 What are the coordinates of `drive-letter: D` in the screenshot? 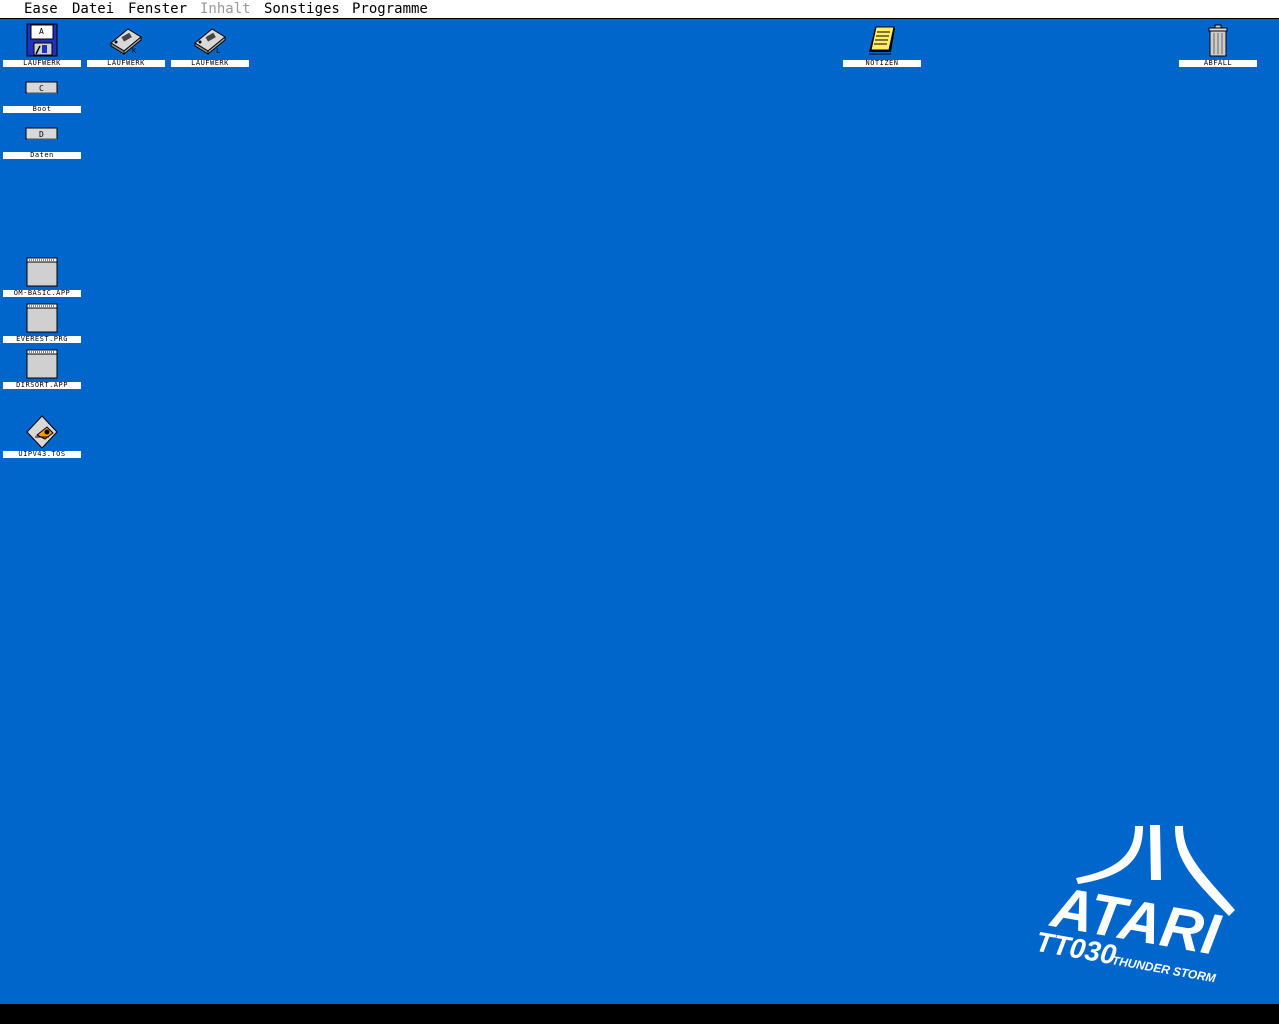 It's located at (41, 134).